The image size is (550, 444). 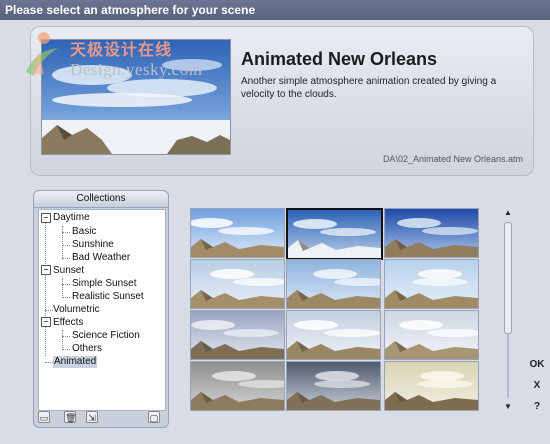 What do you see at coordinates (101, 199) in the screenshot?
I see `collections-header: Collections` at bounding box center [101, 199].